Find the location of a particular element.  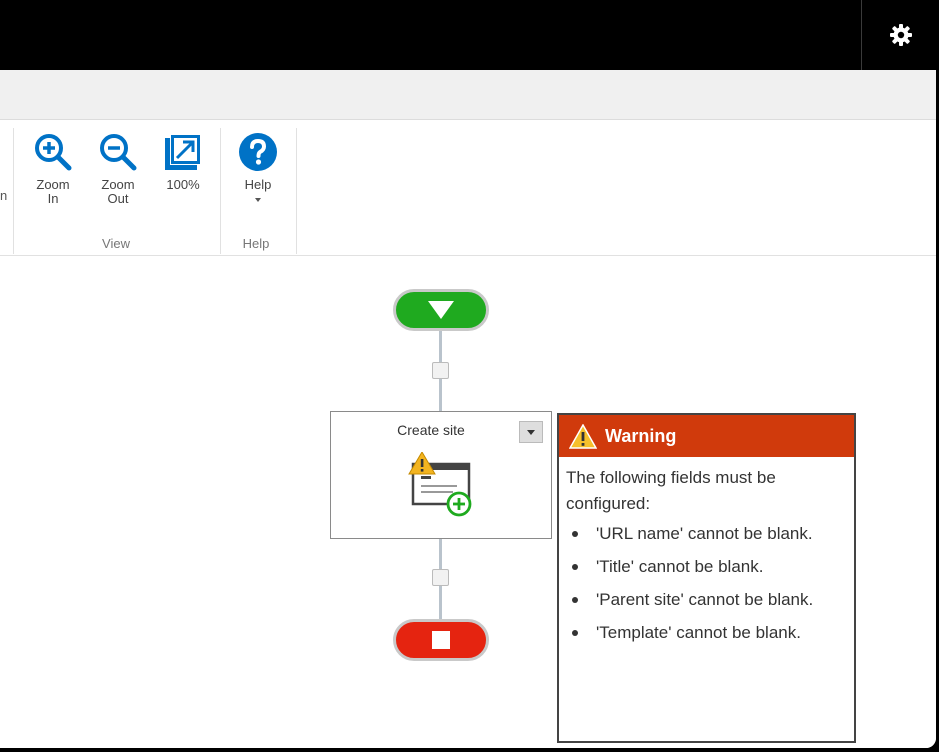

triangle-down-icon is located at coordinates (441, 310).